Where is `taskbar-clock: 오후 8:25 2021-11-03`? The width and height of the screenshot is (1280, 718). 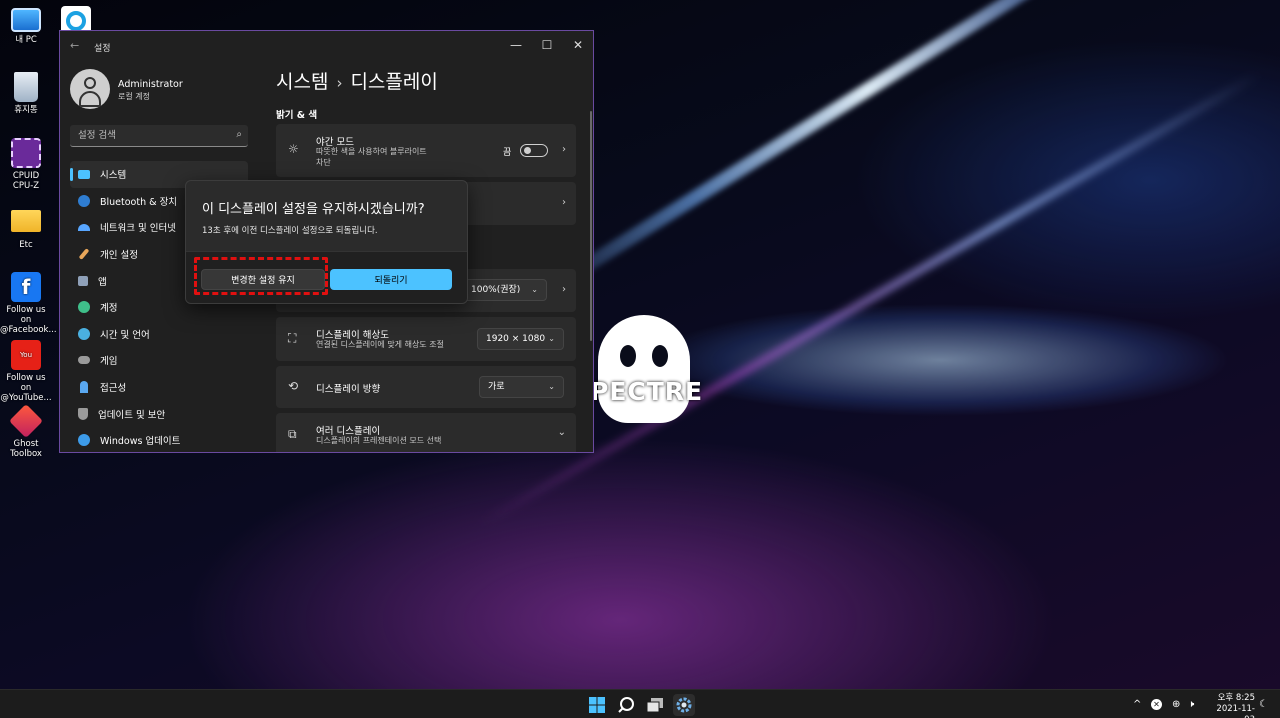 taskbar-clock: 오후 8:25 2021-11-03 is located at coordinates (1231, 705).